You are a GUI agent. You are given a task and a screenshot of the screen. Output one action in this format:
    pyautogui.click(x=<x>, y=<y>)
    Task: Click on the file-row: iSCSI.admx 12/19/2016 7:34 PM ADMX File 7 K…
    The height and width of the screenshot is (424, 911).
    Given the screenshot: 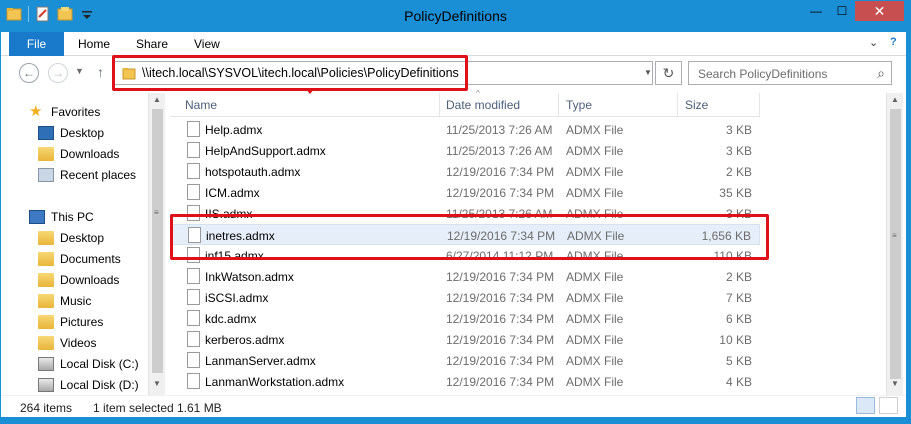 What is the action you would take?
    pyautogui.click(x=465, y=297)
    